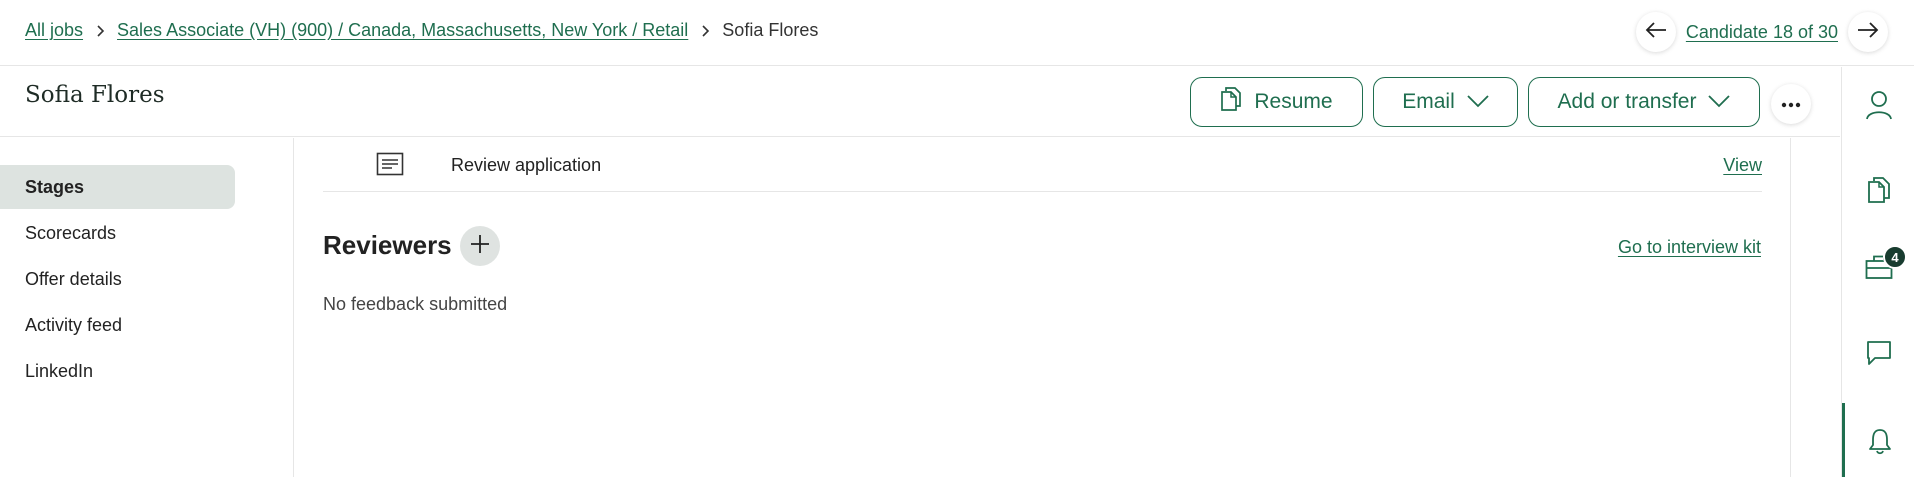 This screenshot has height=477, width=1914. What do you see at coordinates (1042, 165) in the screenshot?
I see `review-application-row: Review application View` at bounding box center [1042, 165].